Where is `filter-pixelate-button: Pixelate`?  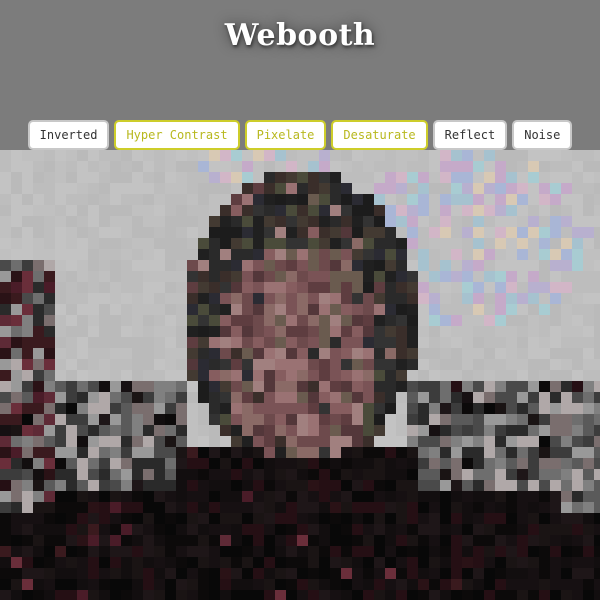
filter-pixelate-button: Pixelate is located at coordinates (285, 135).